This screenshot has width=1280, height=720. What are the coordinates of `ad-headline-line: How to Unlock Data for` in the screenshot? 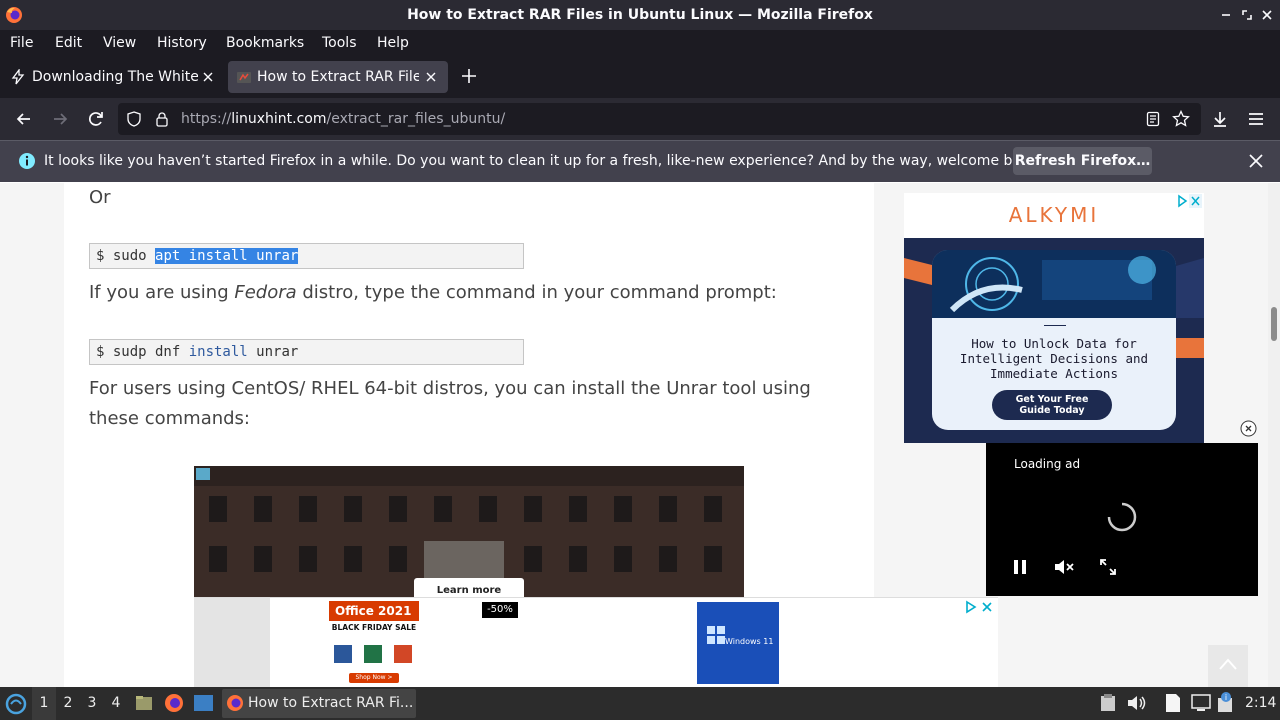 It's located at (1054, 343).